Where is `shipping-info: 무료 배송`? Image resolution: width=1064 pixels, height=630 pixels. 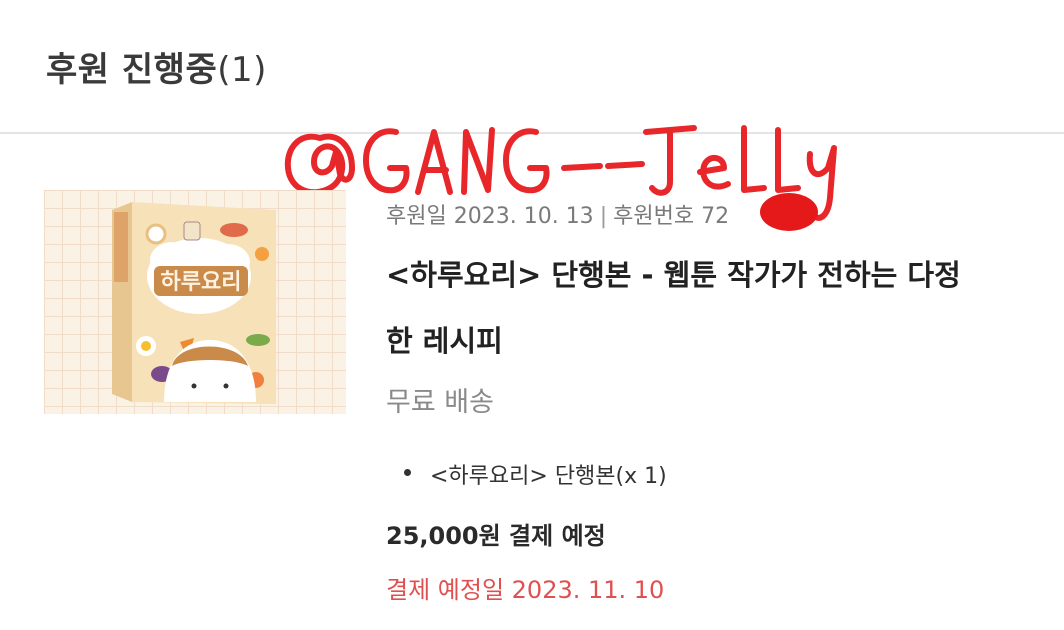 shipping-info: 무료 배송 is located at coordinates (440, 402).